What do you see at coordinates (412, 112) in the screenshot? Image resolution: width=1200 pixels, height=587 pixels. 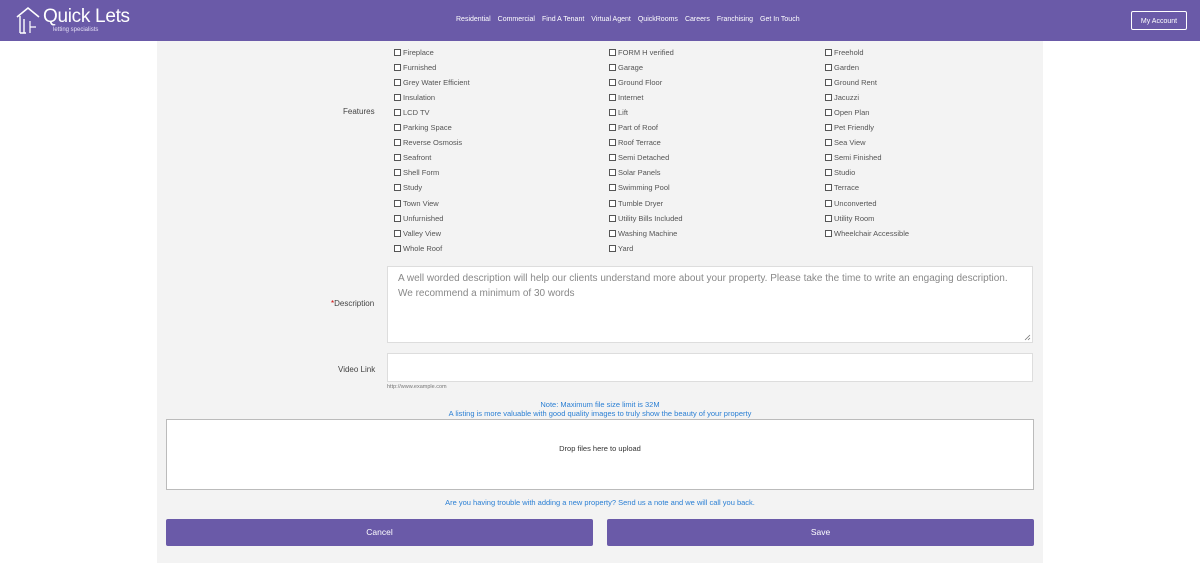 I see `feature-checkbox-item: LCD TV` at bounding box center [412, 112].